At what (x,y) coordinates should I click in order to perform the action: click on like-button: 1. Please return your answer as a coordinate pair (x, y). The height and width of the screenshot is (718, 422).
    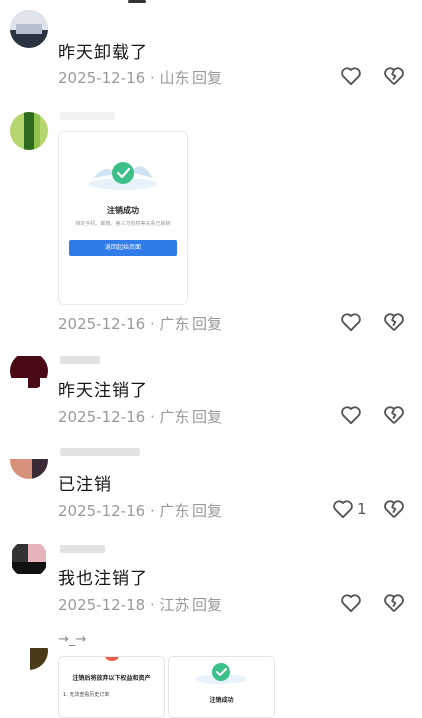
    Looking at the image, I should click on (349, 509).